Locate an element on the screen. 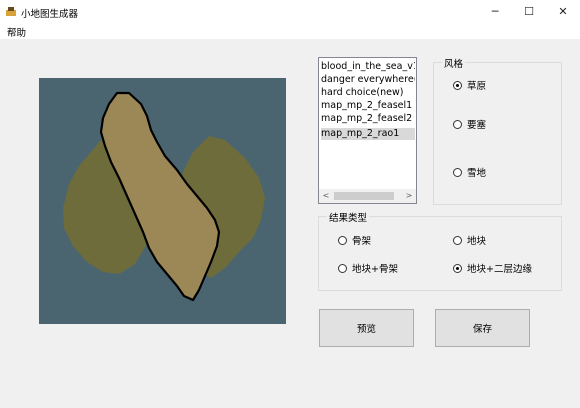 This screenshot has width=580, height=408. radio-result-tiles-second-edge: 地块+二层边缘 is located at coordinates (492, 268).